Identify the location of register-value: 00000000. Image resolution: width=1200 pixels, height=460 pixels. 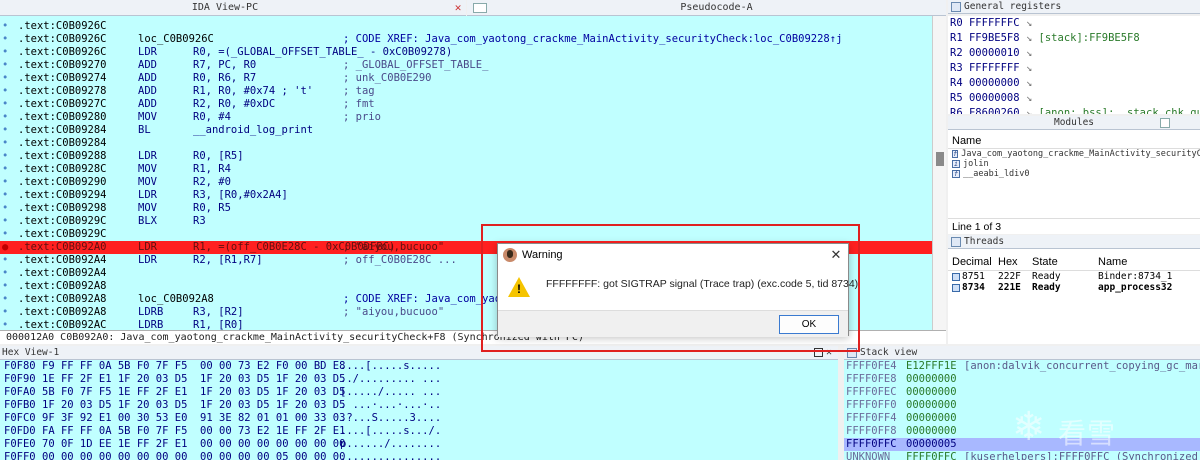
(994, 83).